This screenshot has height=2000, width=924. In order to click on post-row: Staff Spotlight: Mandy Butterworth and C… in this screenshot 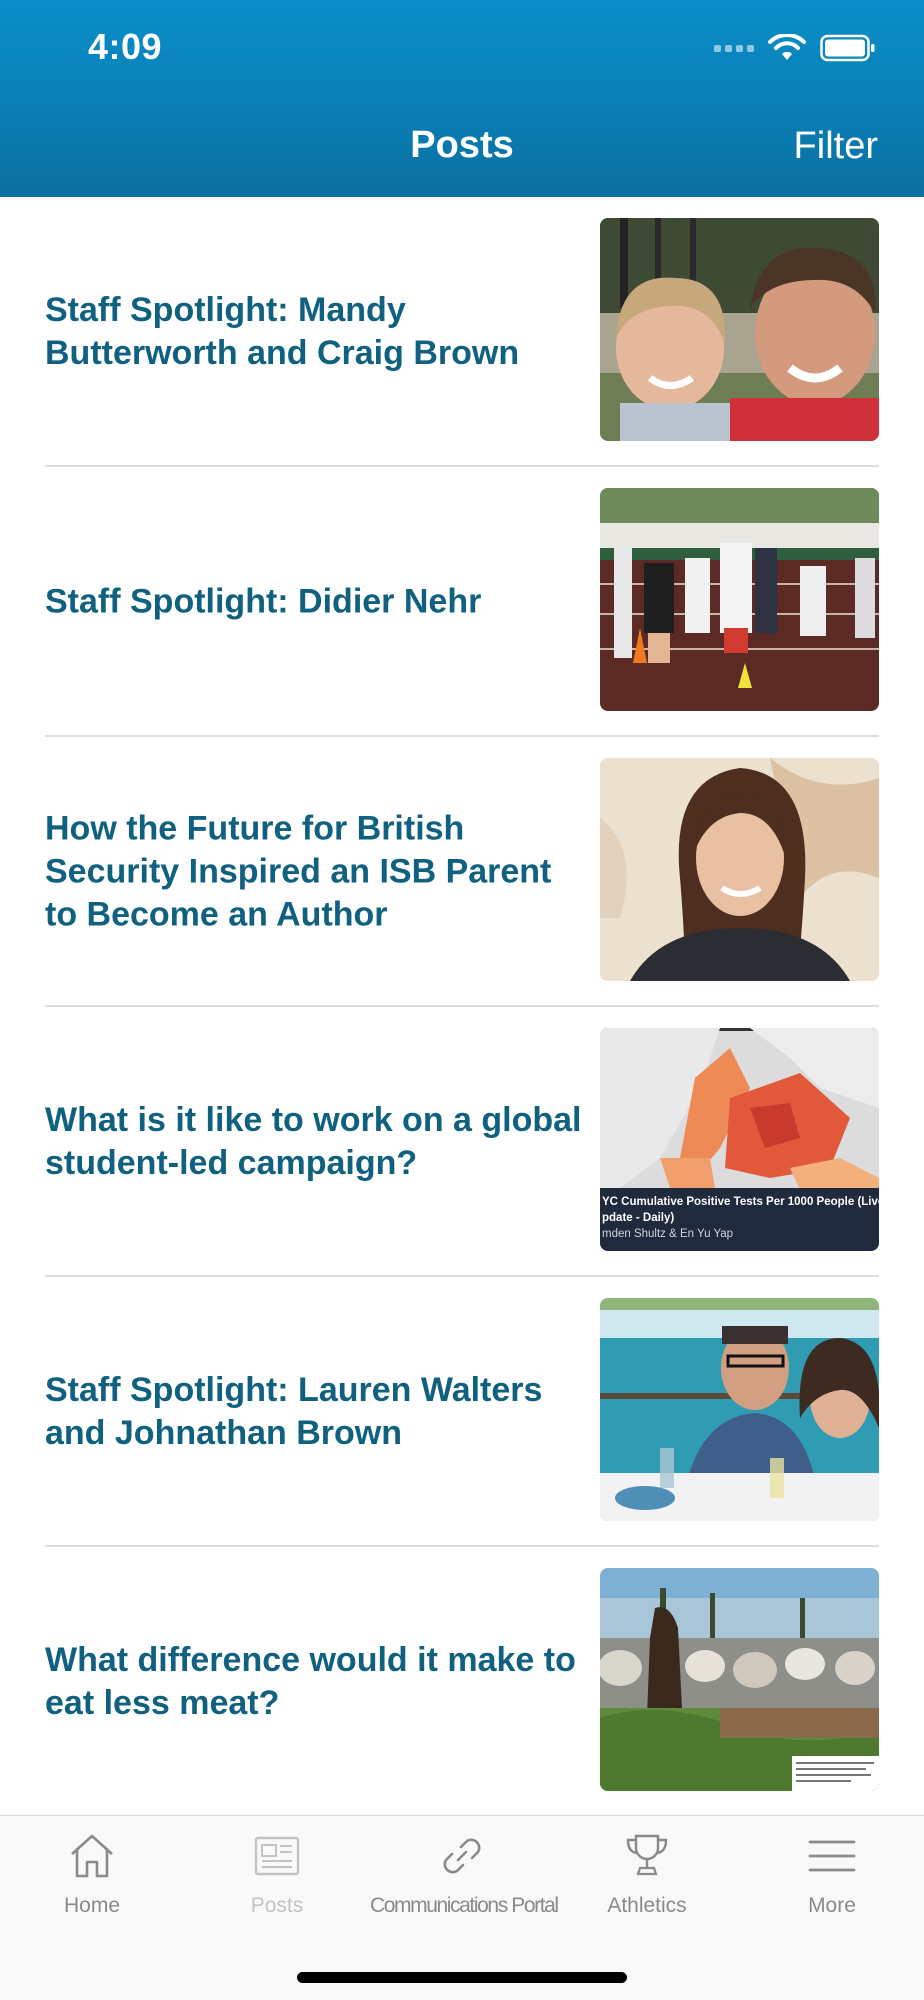, I will do `click(462, 332)`.